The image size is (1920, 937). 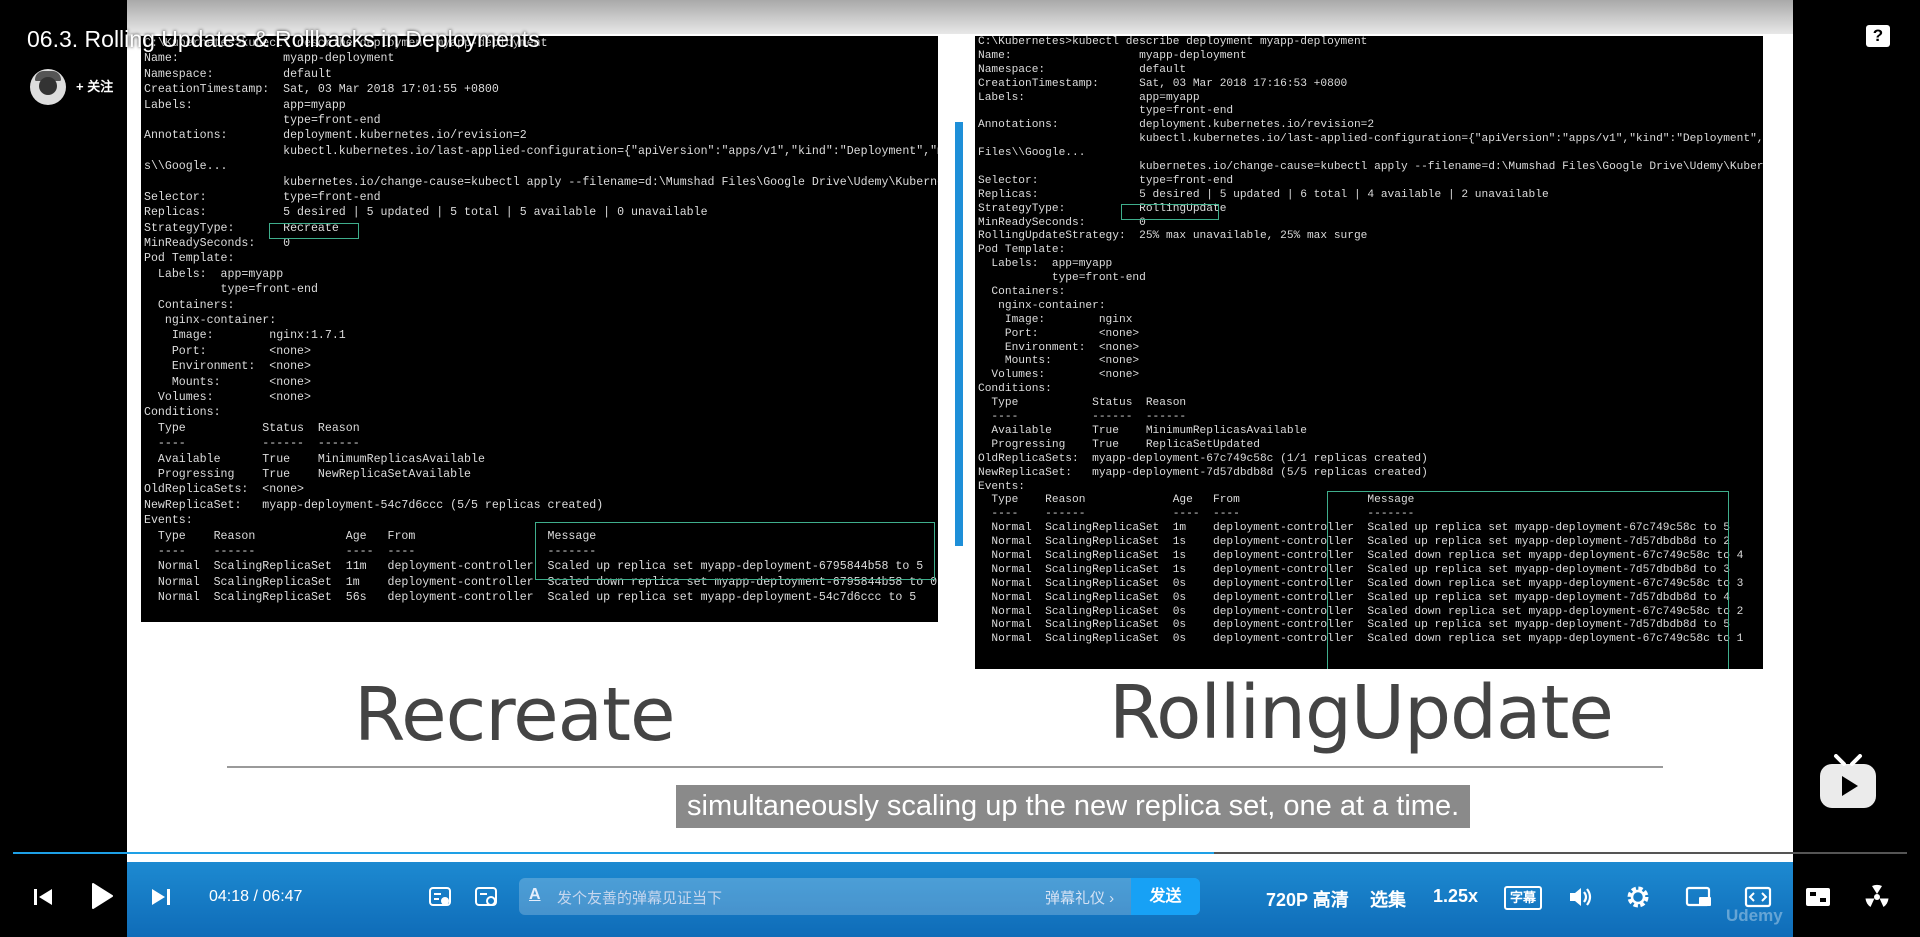 I want to click on time-total: 06:47, so click(x=282, y=896).